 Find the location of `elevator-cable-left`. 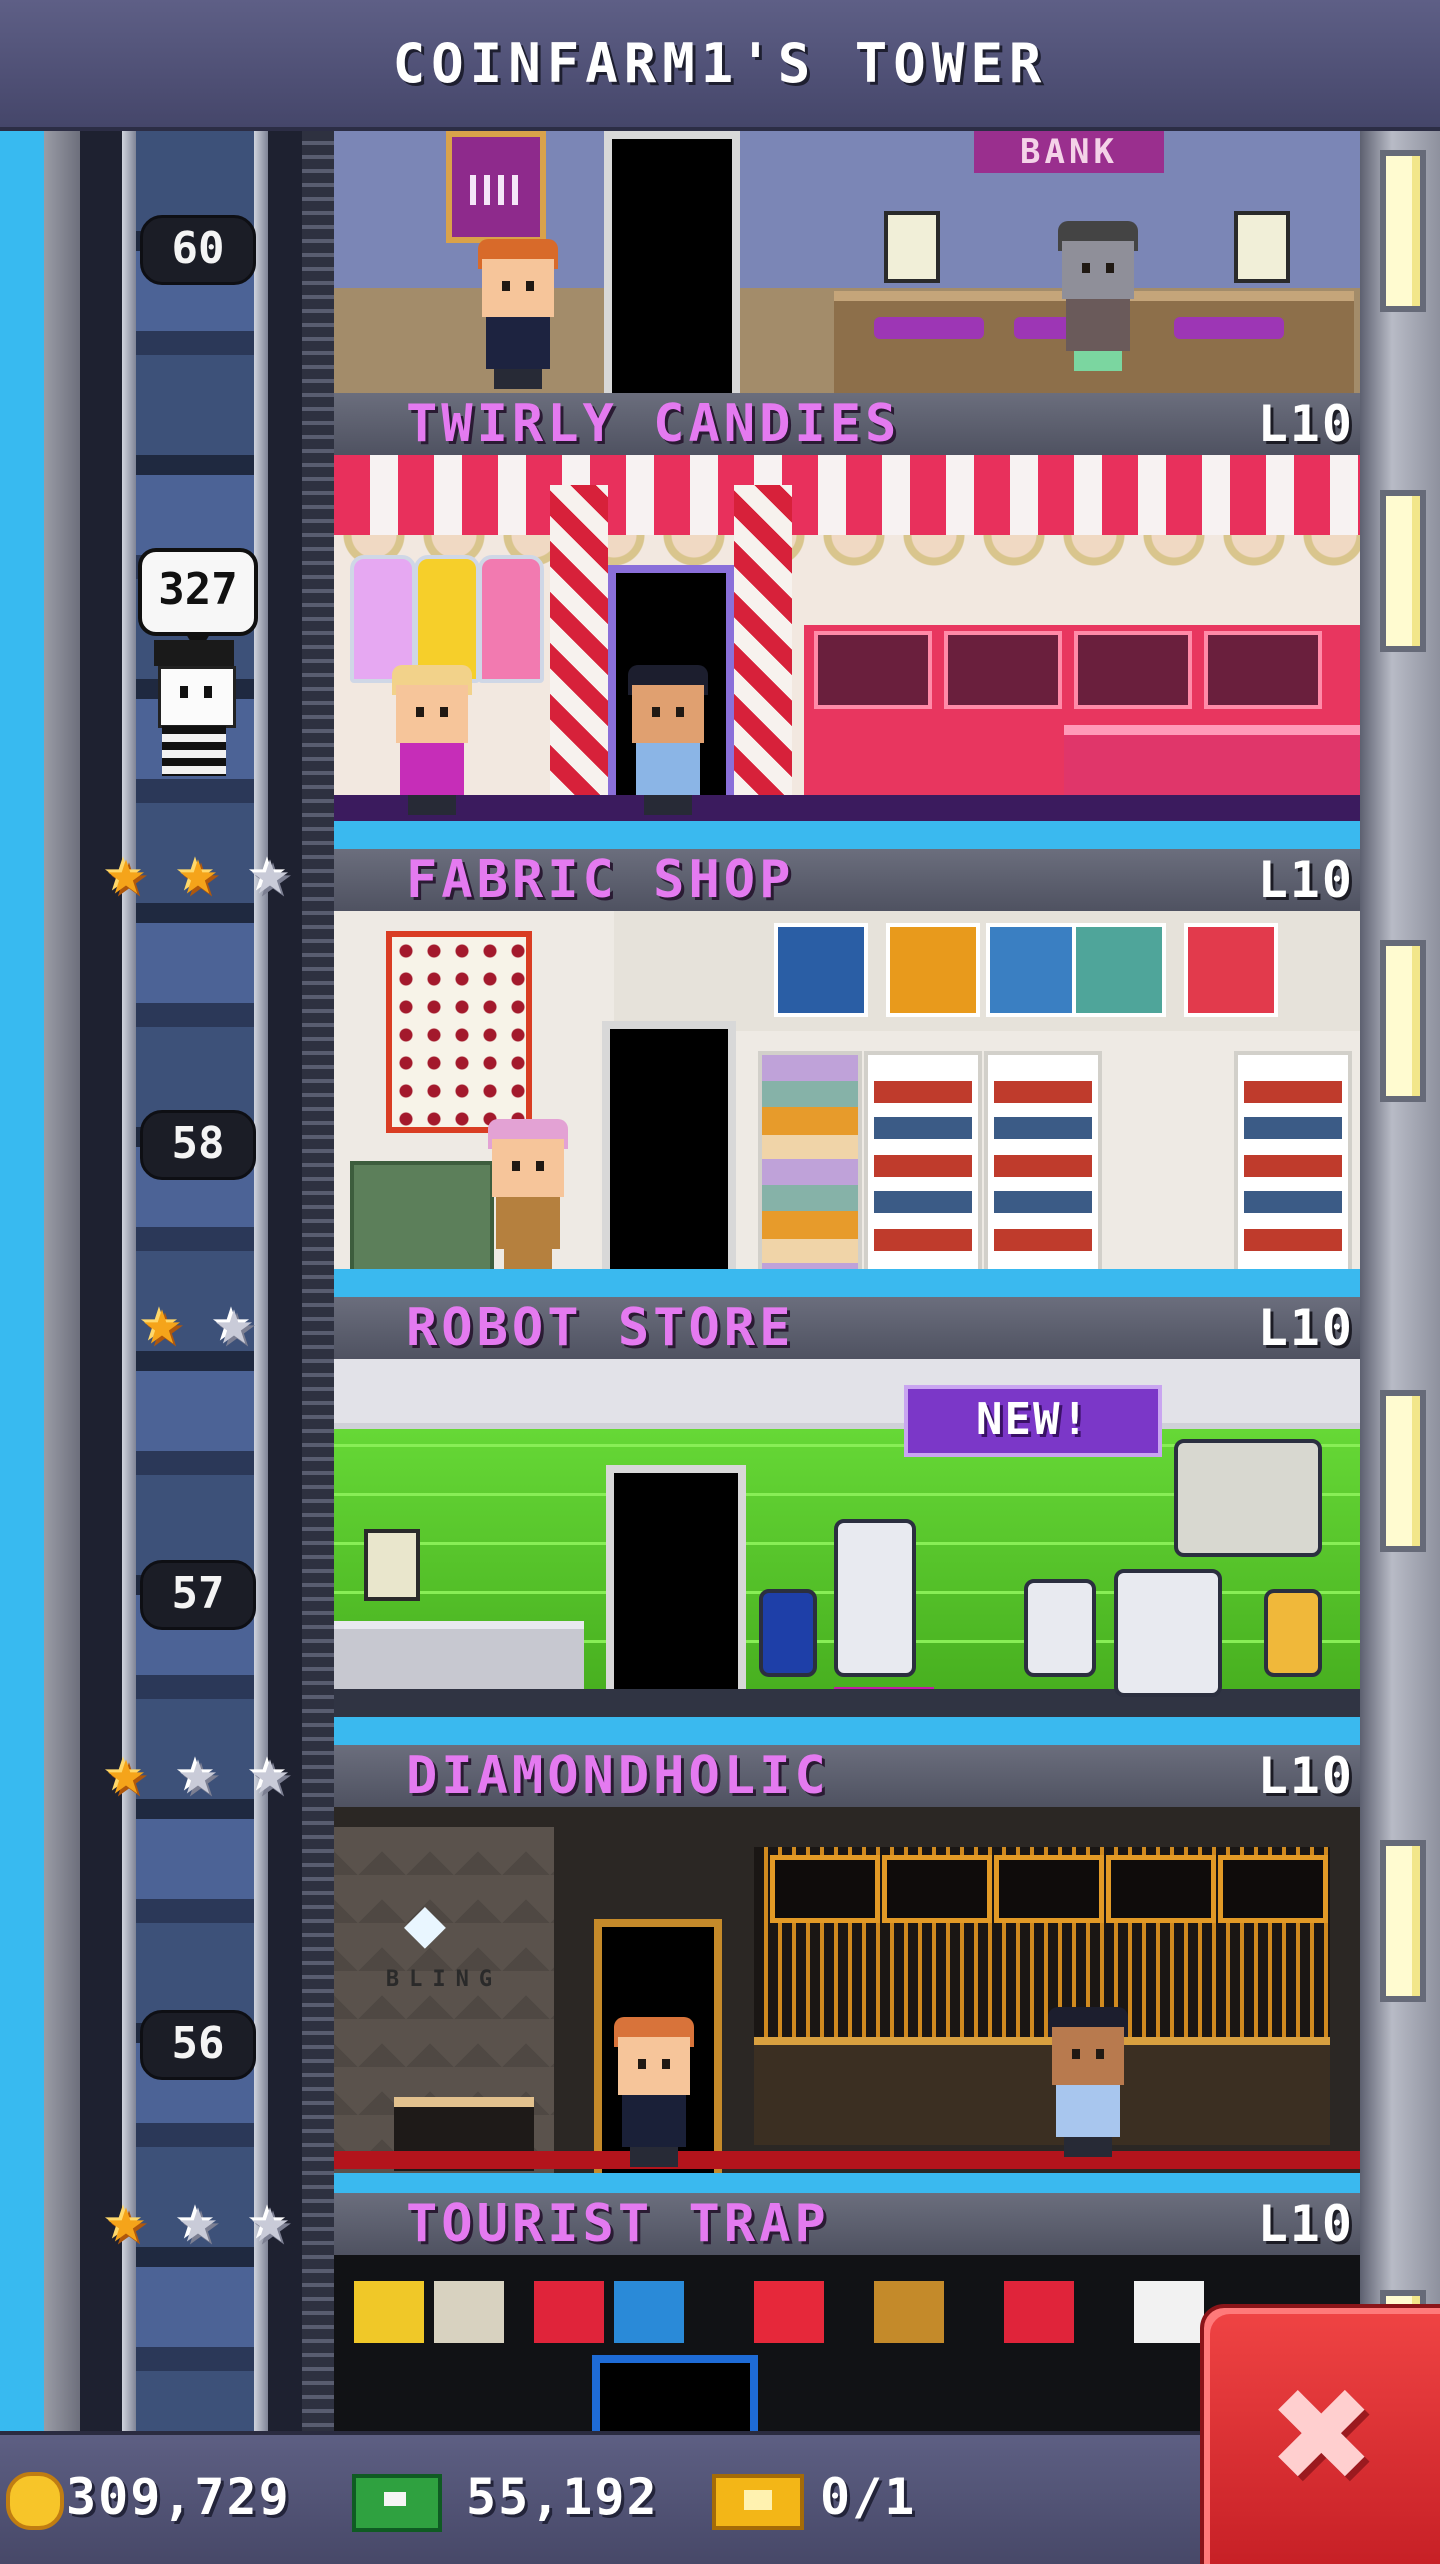

elevator-cable-left is located at coordinates (129, 1281).